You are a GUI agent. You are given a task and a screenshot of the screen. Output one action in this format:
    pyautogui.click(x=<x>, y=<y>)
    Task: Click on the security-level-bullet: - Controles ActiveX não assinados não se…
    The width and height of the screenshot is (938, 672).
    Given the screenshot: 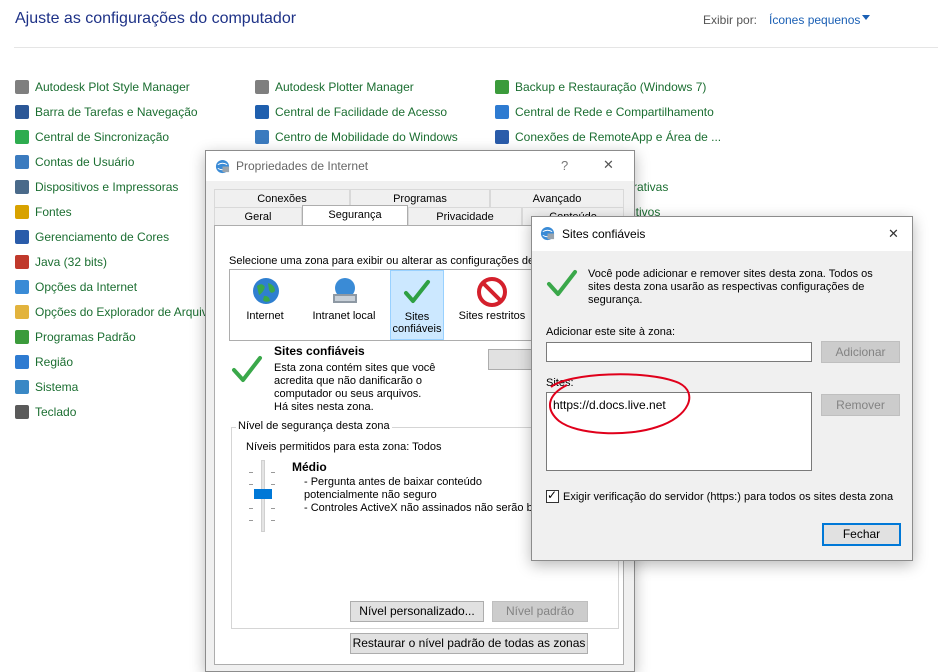 What is the action you would take?
    pyautogui.click(x=424, y=508)
    